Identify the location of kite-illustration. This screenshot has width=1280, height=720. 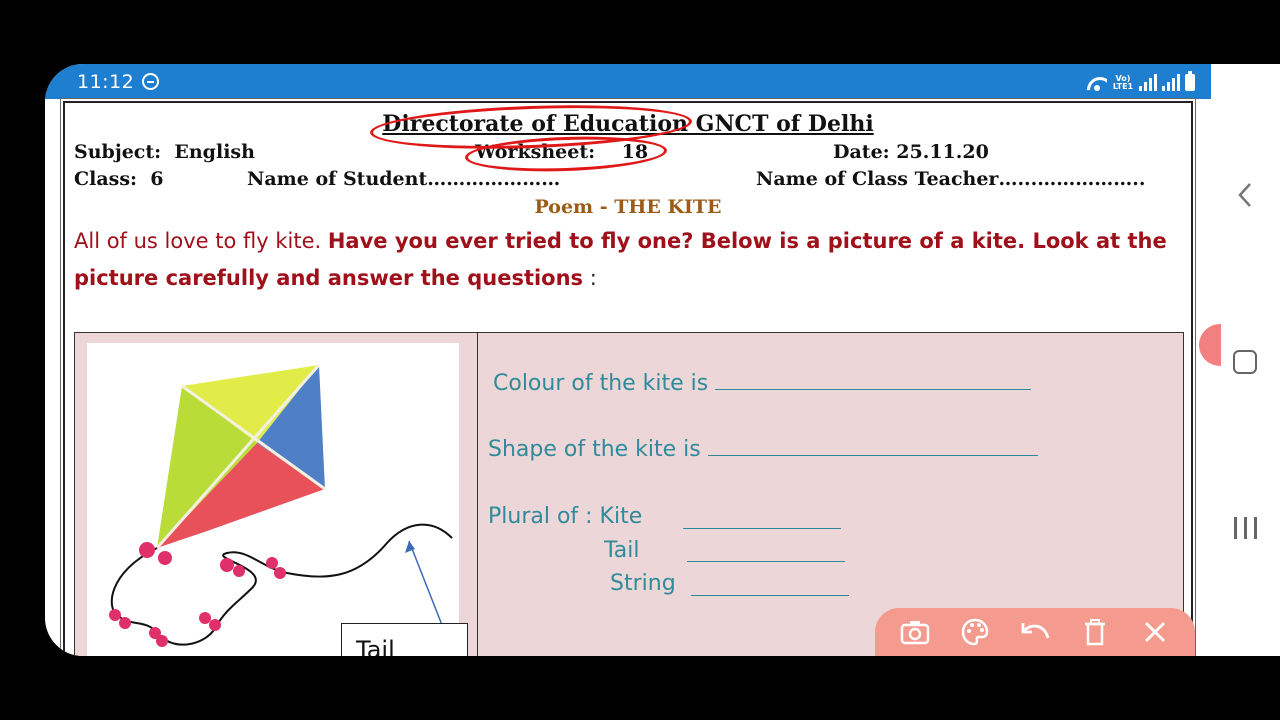
(281, 505).